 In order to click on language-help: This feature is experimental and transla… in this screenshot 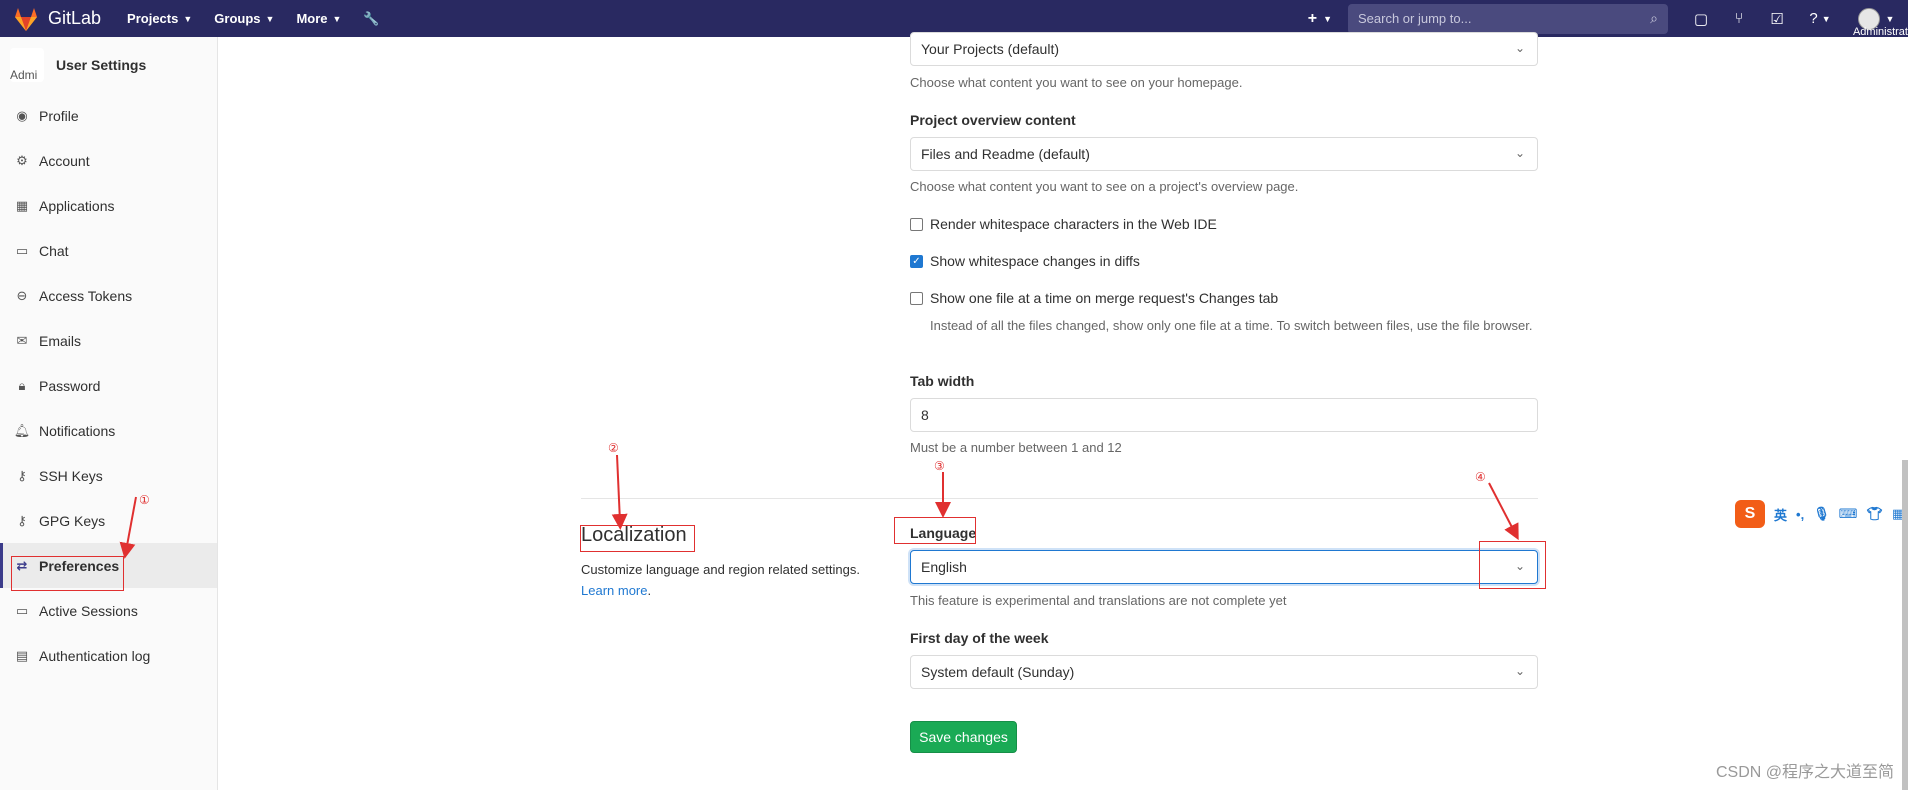, I will do `click(1098, 600)`.